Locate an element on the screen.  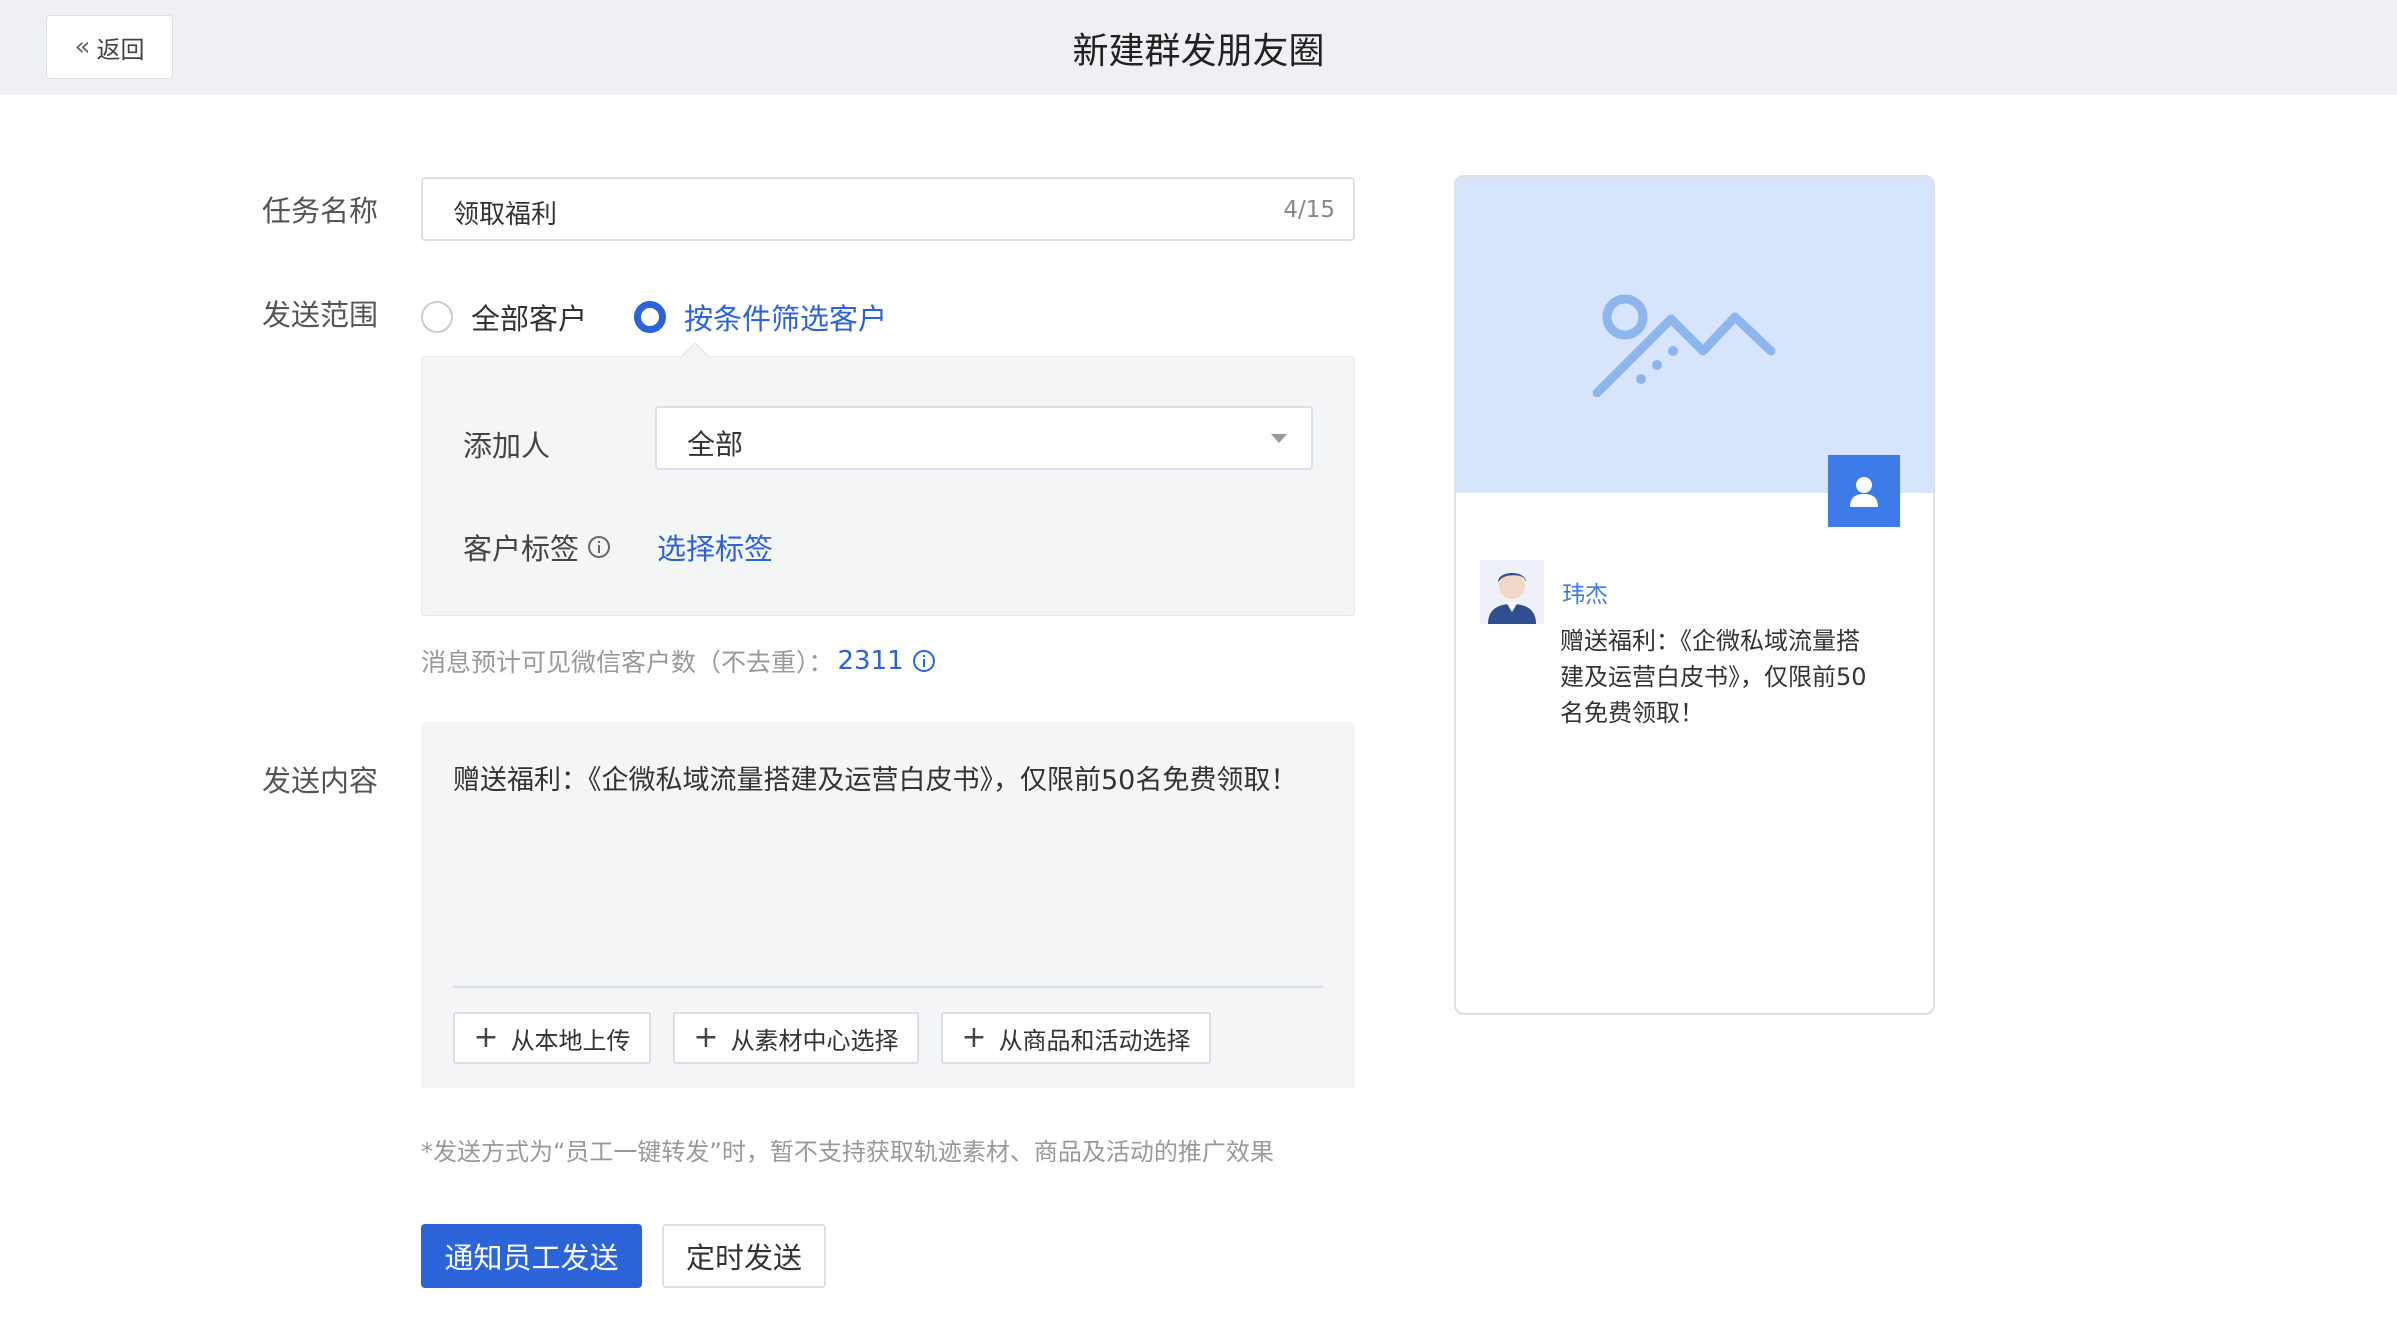
image-placeholder-icon is located at coordinates (1684, 345).